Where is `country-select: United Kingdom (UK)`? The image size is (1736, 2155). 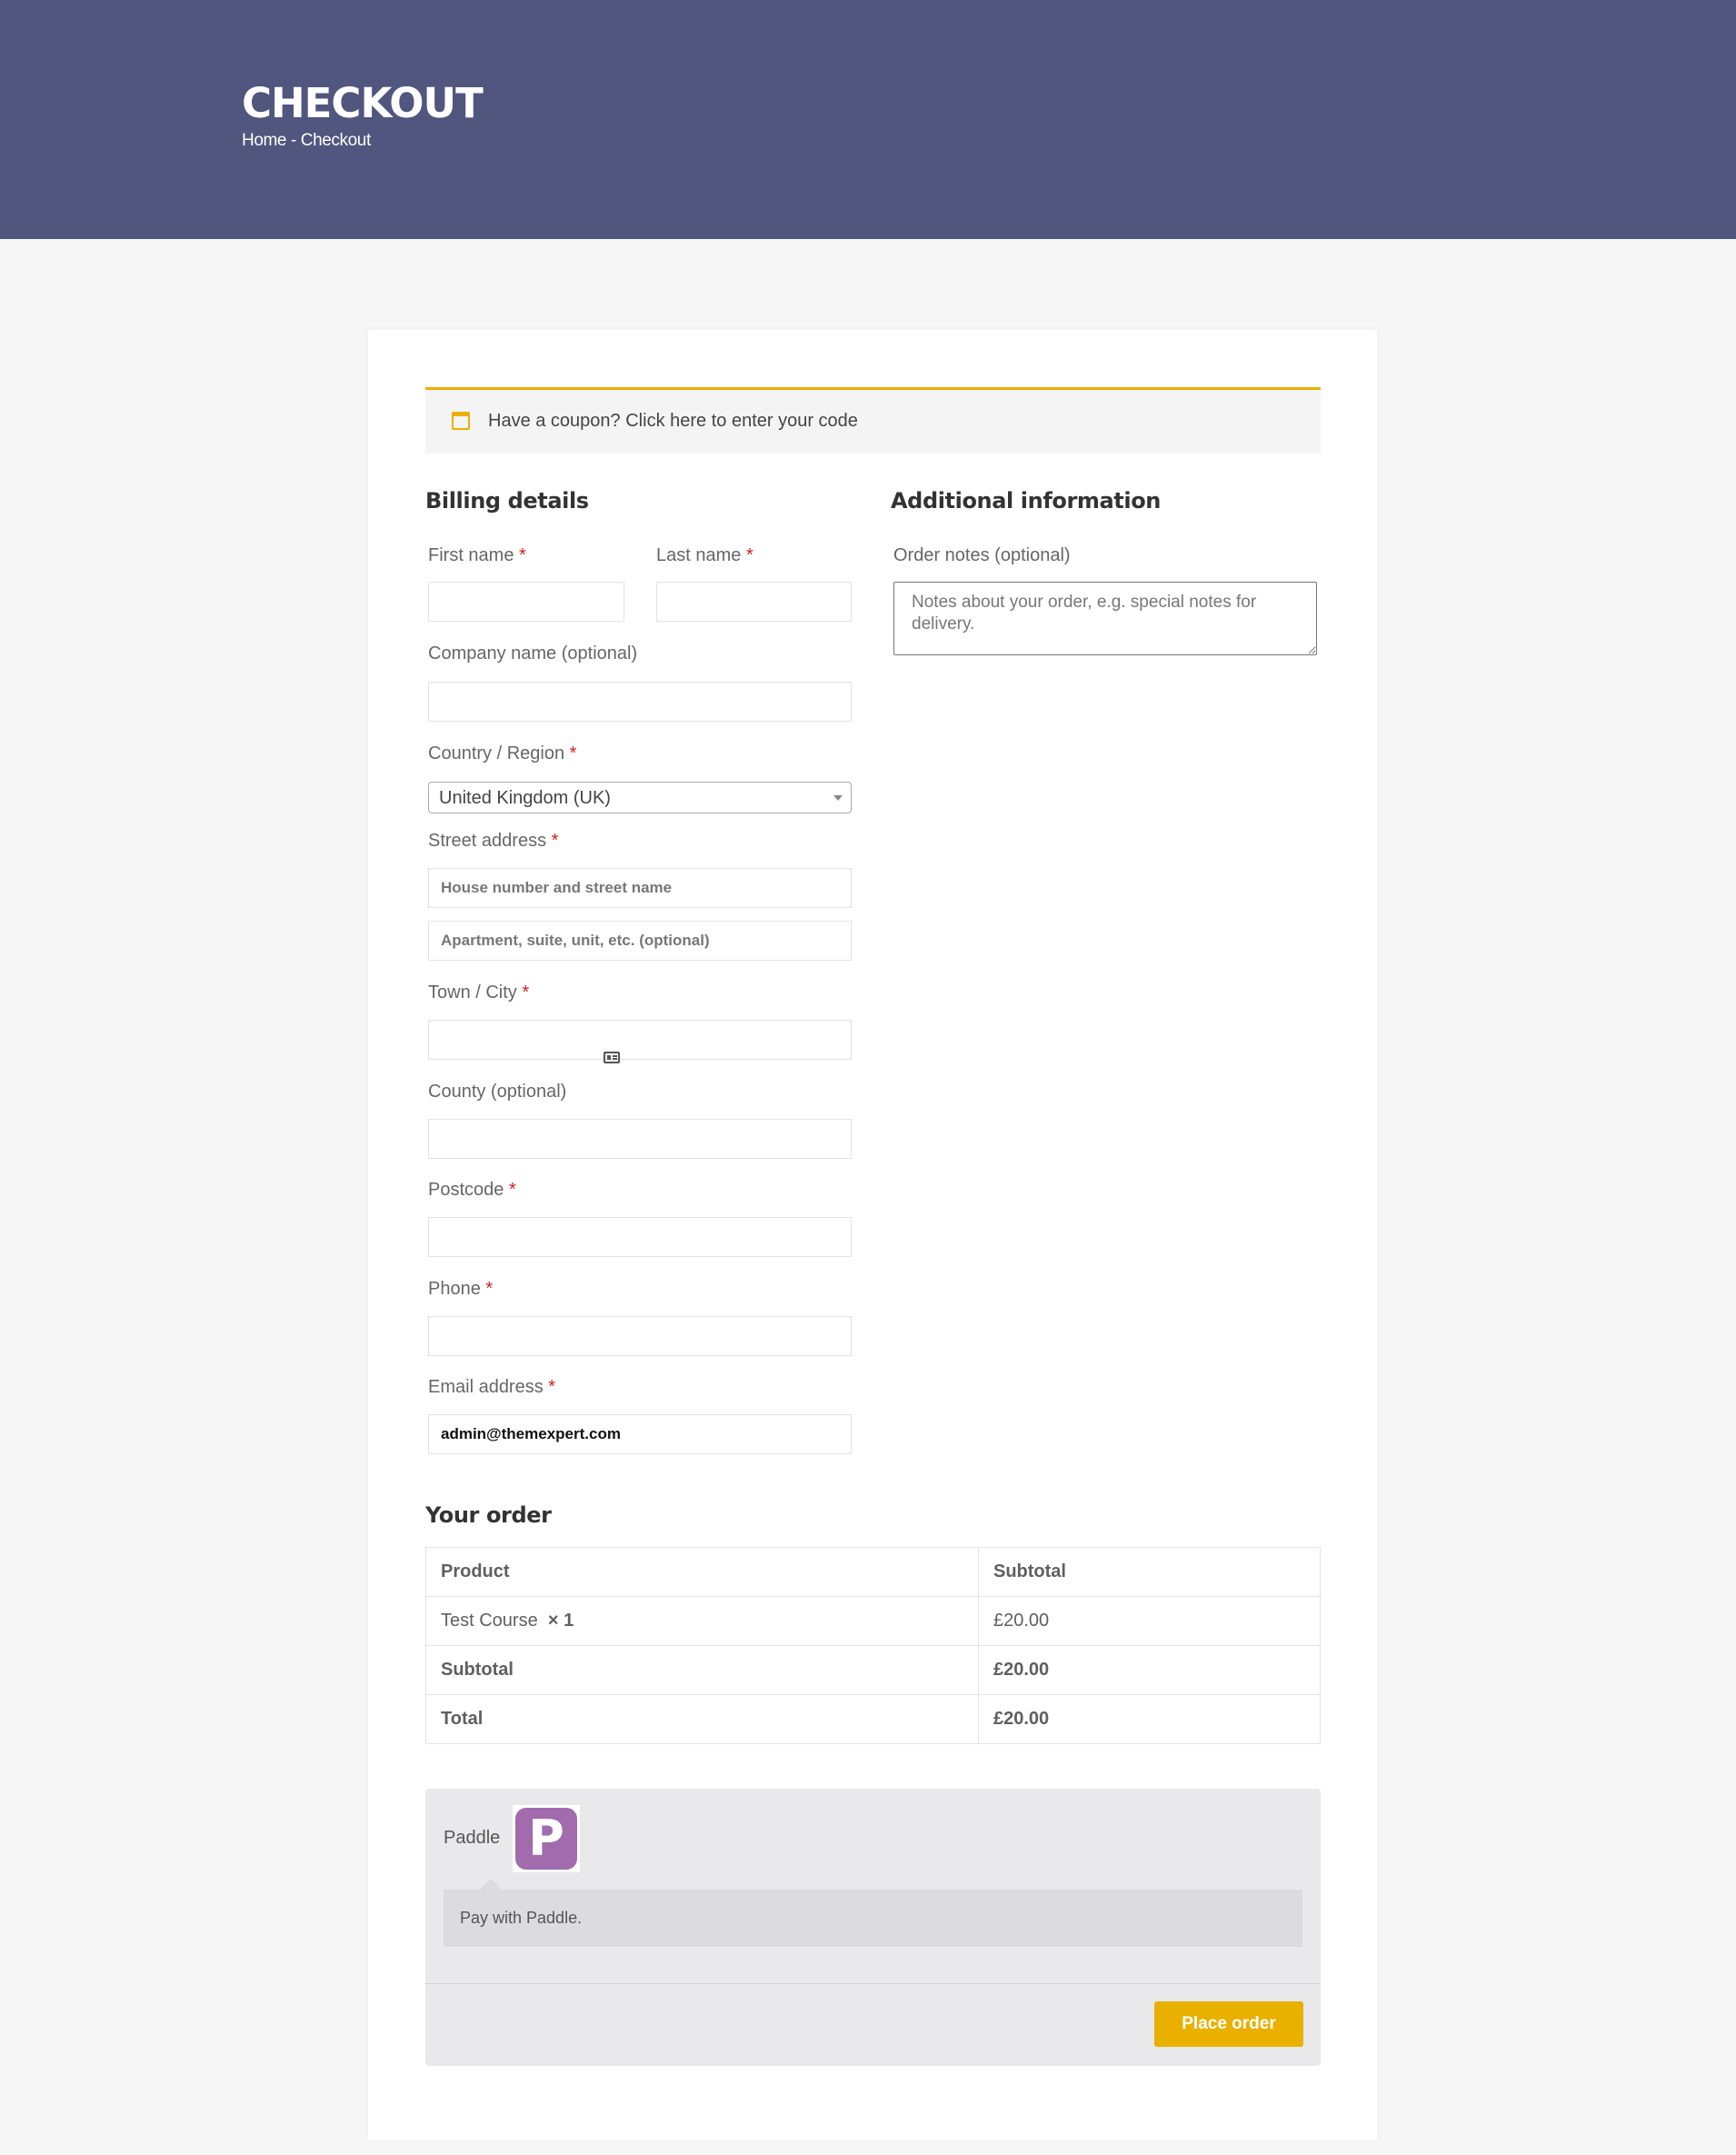 country-select: United Kingdom (UK) is located at coordinates (640, 797).